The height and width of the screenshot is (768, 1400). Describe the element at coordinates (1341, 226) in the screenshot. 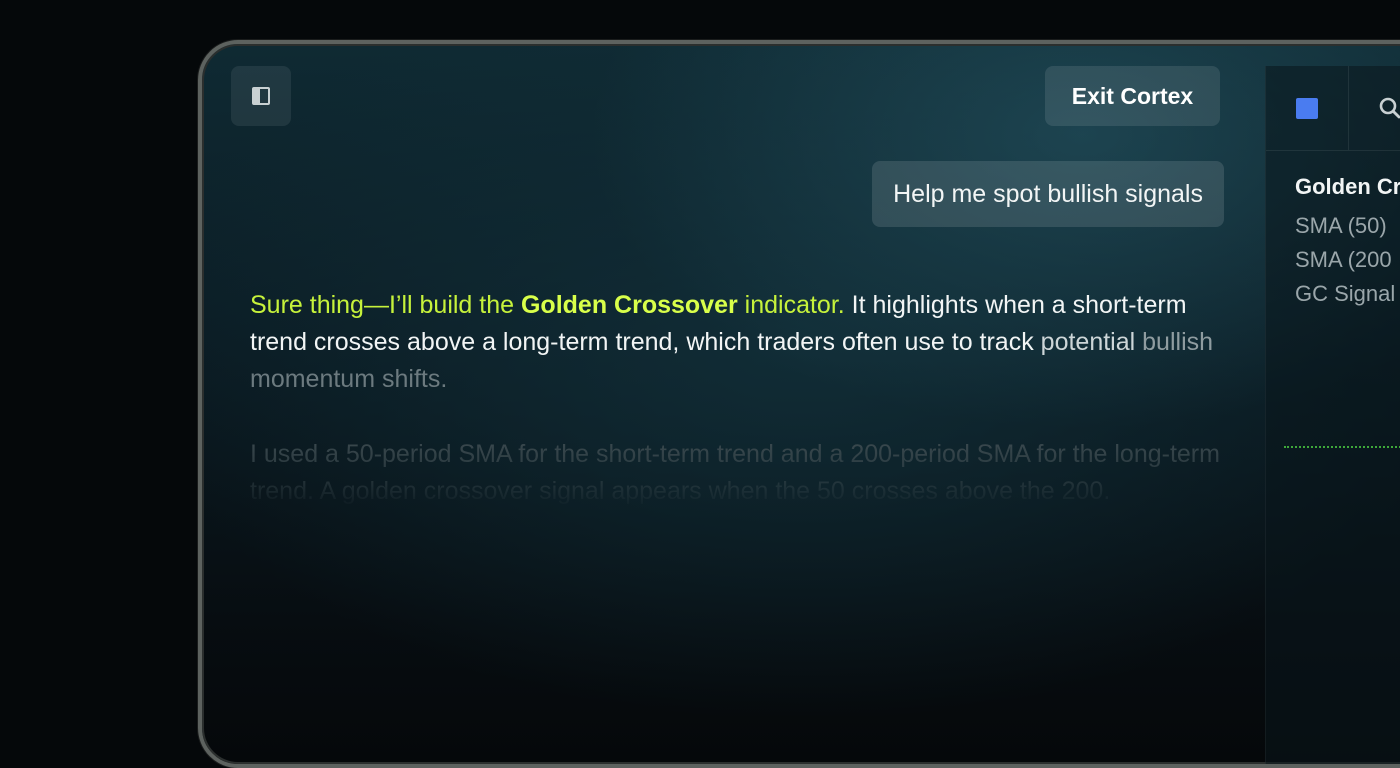

I see `indicator-item-sma50: SMA (50)` at that location.